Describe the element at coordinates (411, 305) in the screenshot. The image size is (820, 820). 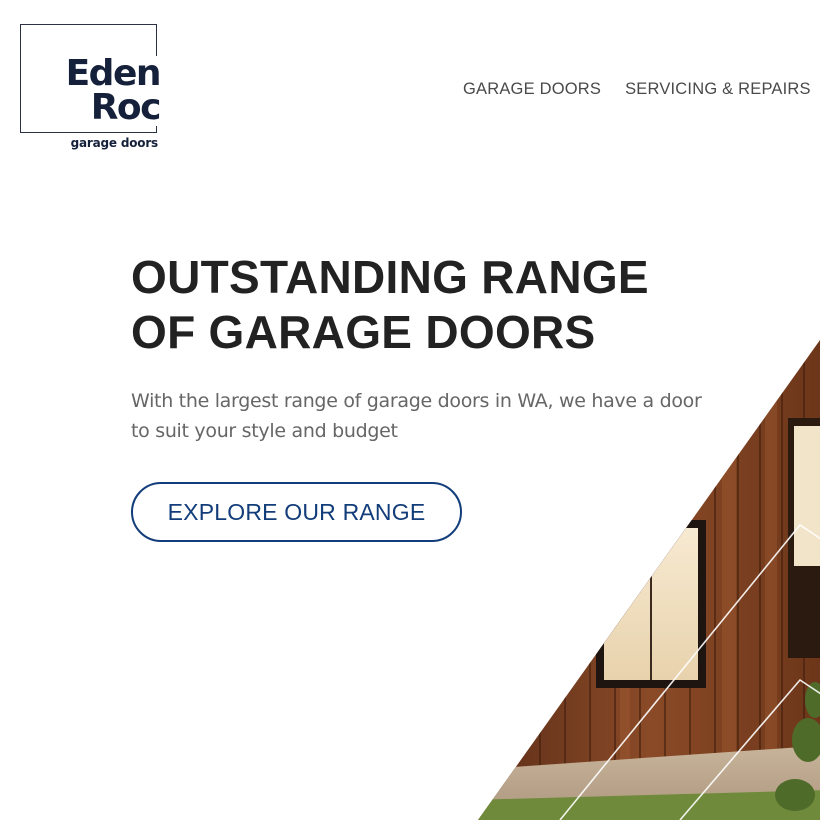
I see `hero-title: OUTSTANDING RANGE OF GARAGE DOORS` at that location.